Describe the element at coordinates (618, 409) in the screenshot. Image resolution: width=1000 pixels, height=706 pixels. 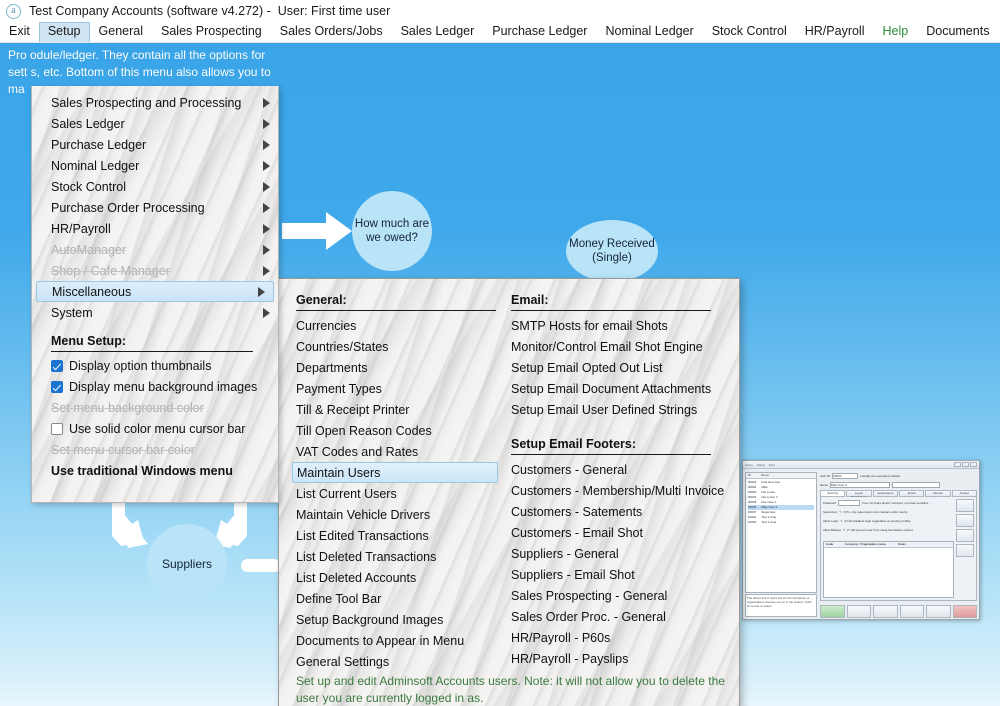
I see `submenu-item-setup-email-user-defined-strings: Setup Email User Defined Strings` at that location.